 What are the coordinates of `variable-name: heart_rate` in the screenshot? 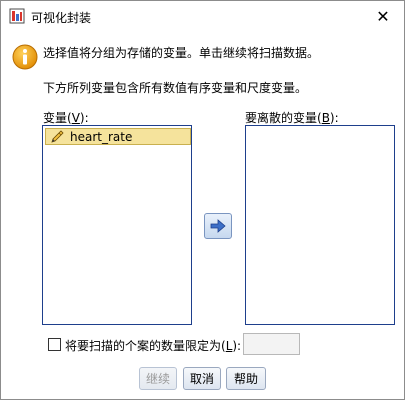 It's located at (101, 136).